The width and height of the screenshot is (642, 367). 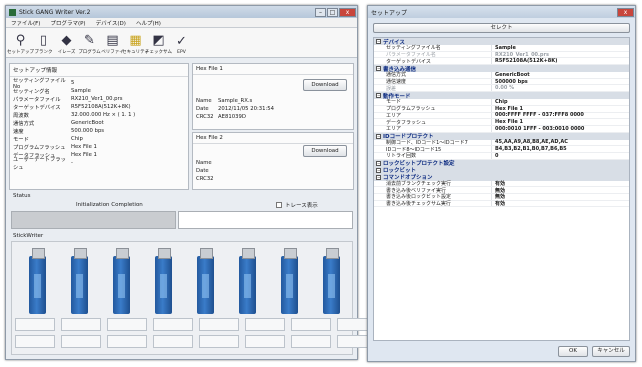 I want to click on property-value: 45,AA,A9,A8,B8,AE,AD,AC, so click(x=530, y=142).